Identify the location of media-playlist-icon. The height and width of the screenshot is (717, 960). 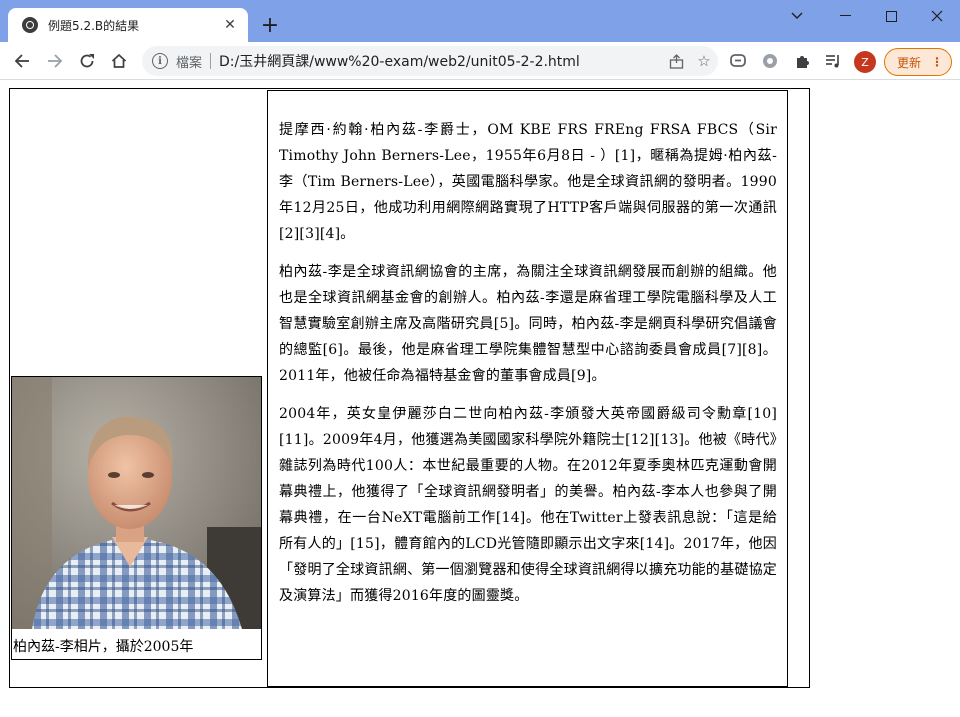
(833, 61).